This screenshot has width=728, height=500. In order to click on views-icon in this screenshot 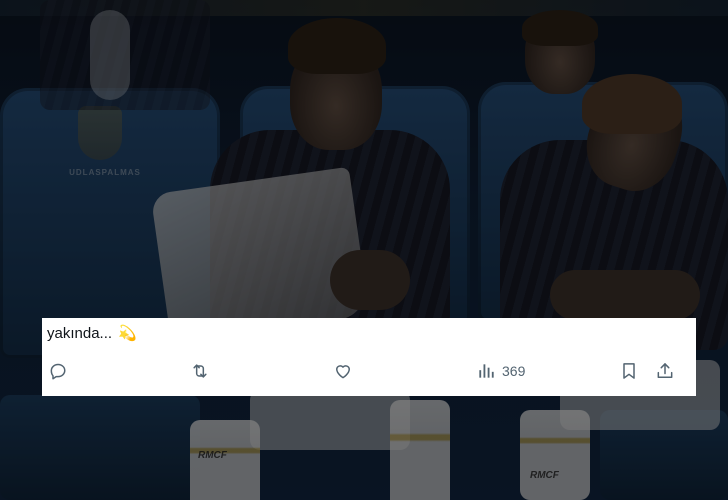, I will do `click(486, 371)`.